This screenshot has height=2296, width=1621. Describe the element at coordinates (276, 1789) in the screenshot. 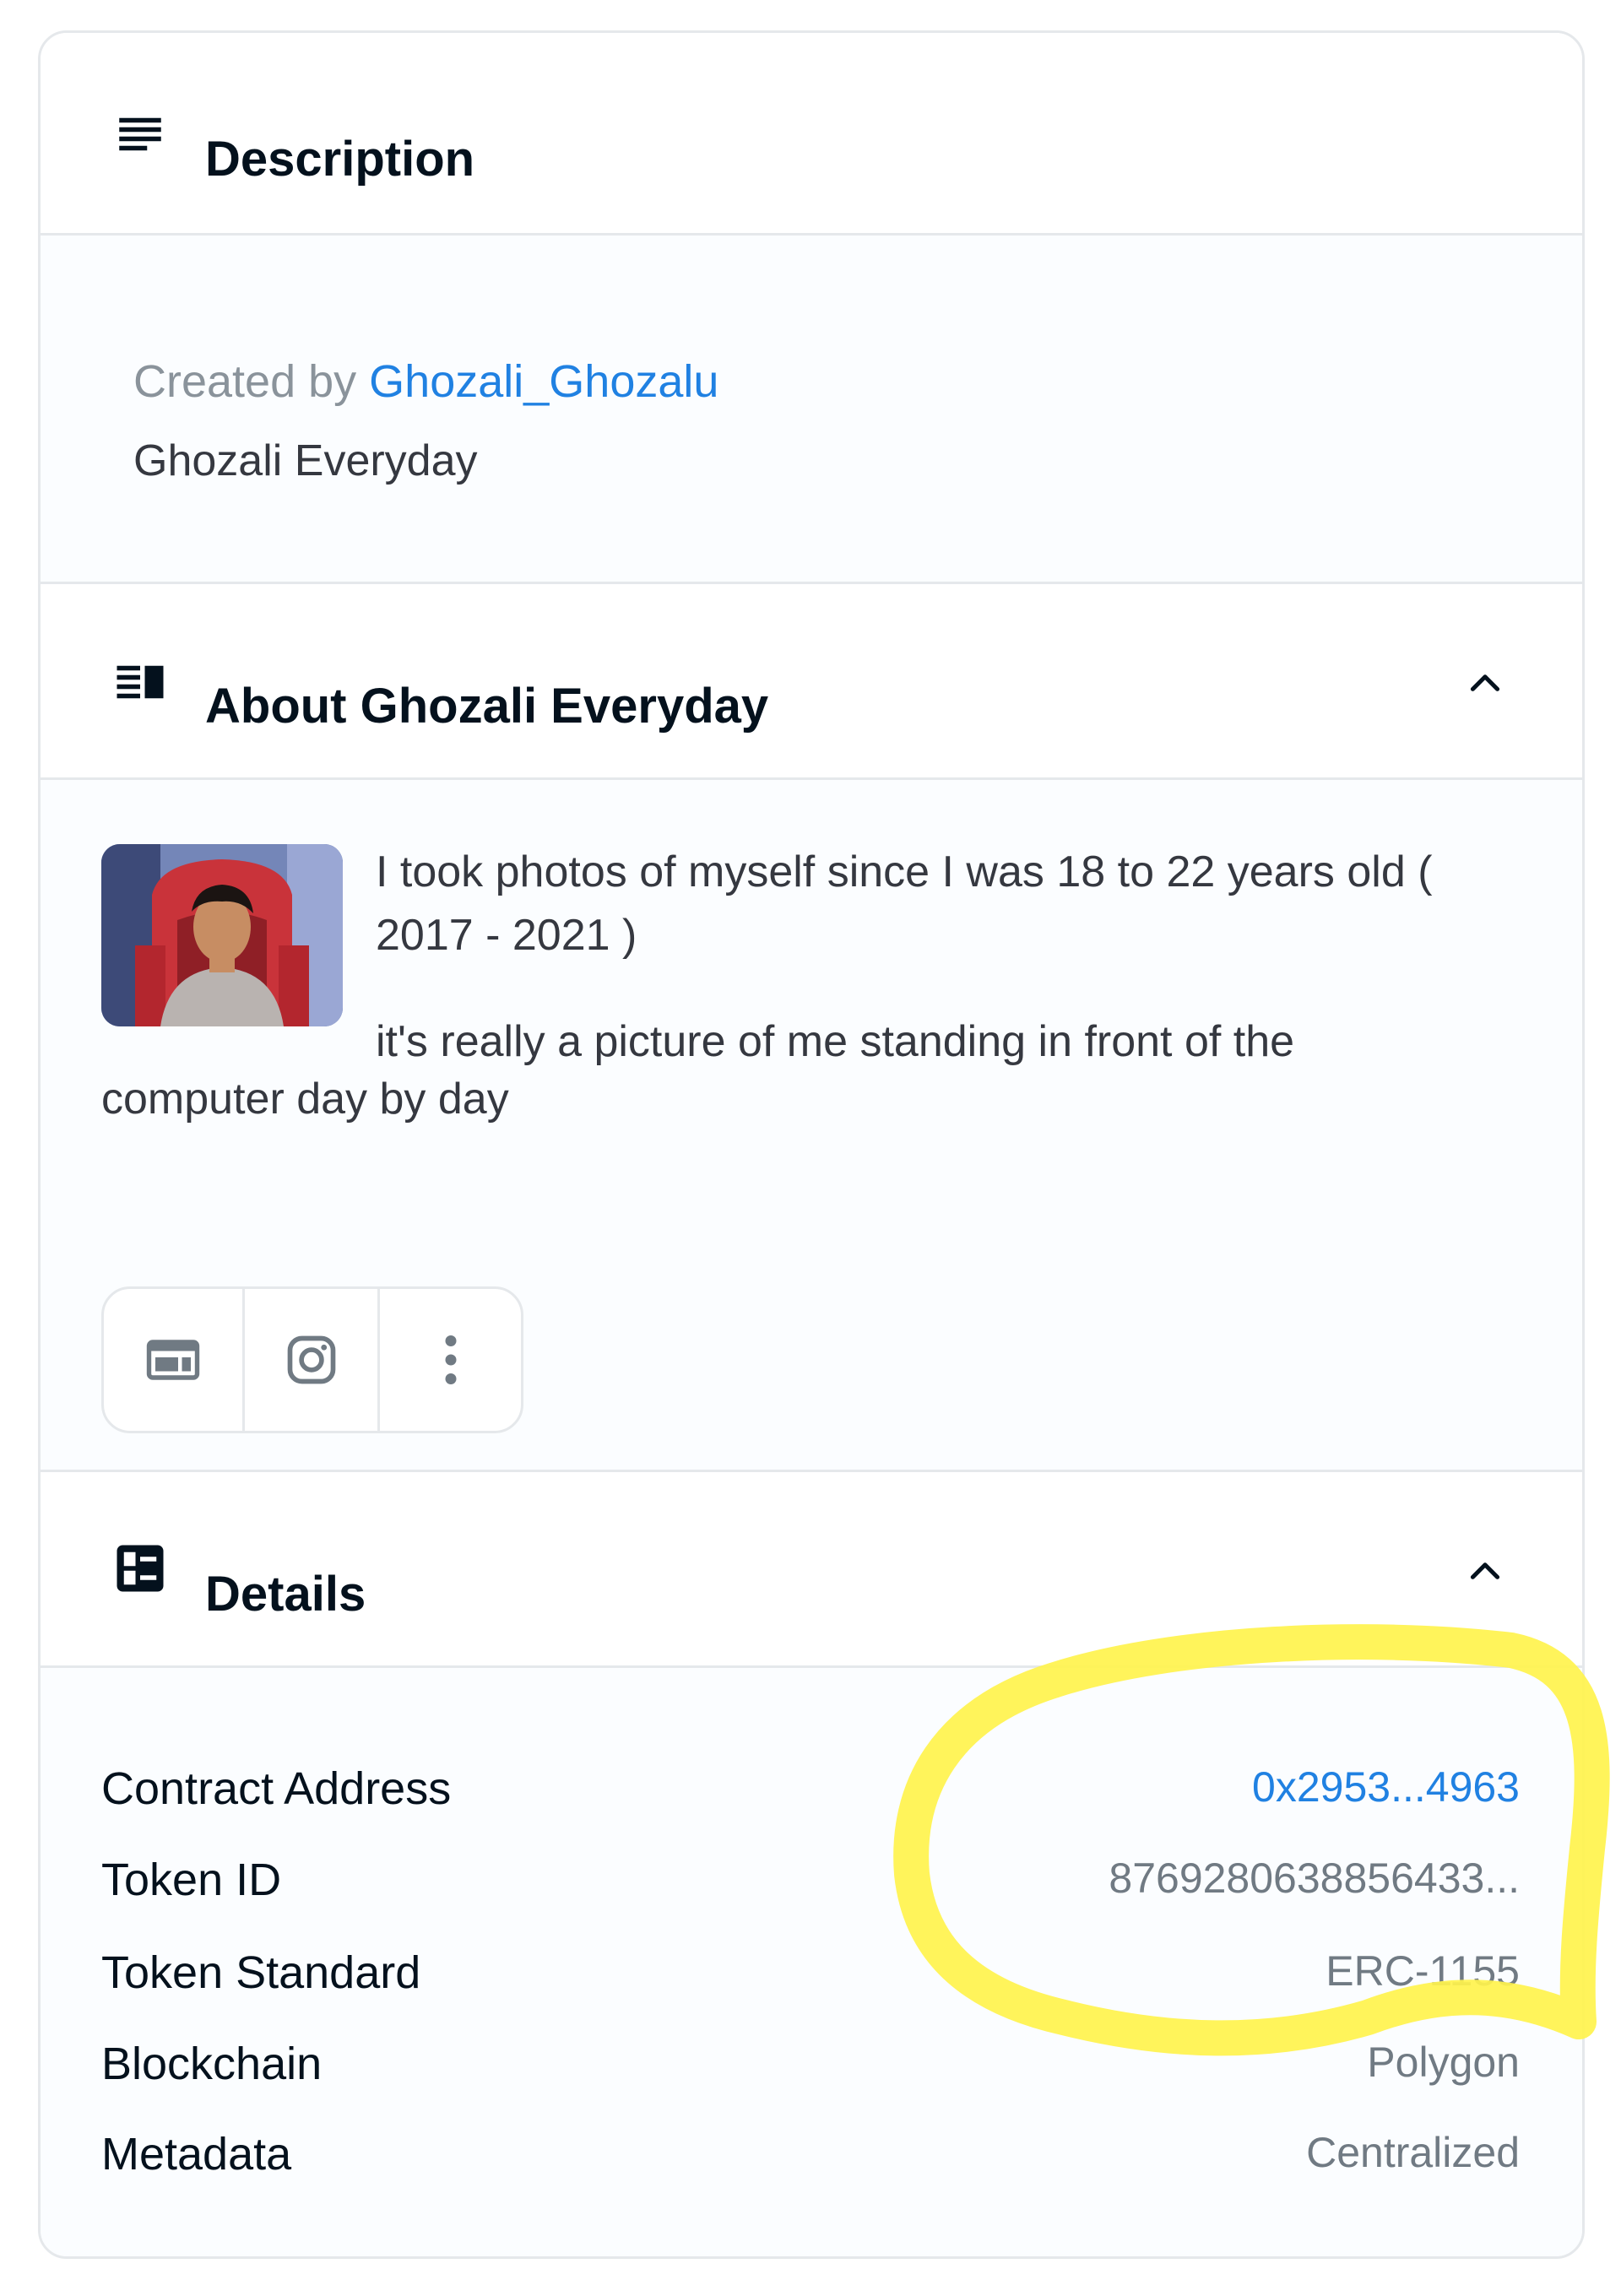

I see `detail-label: Contract Address` at that location.